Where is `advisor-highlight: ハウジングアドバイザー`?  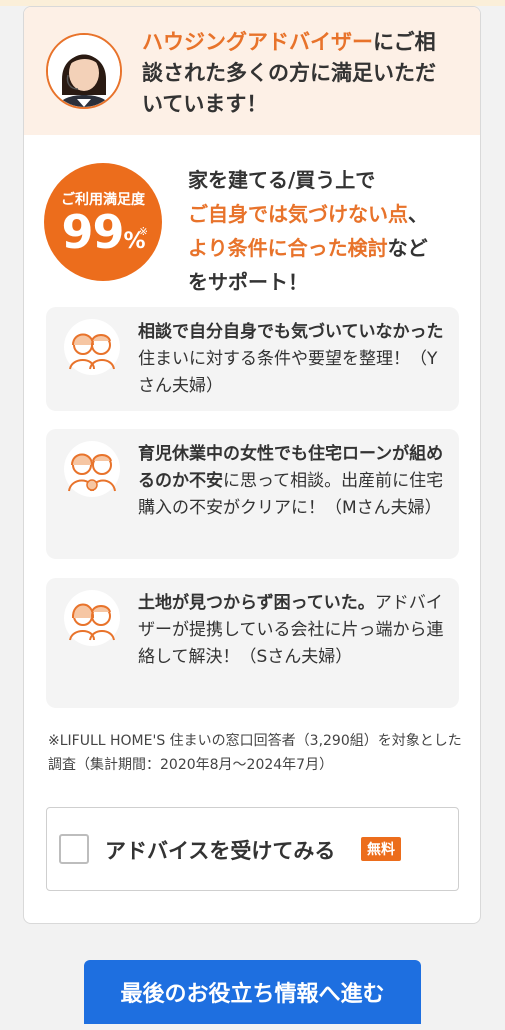
advisor-highlight: ハウジングアドバイザー is located at coordinates (257, 42).